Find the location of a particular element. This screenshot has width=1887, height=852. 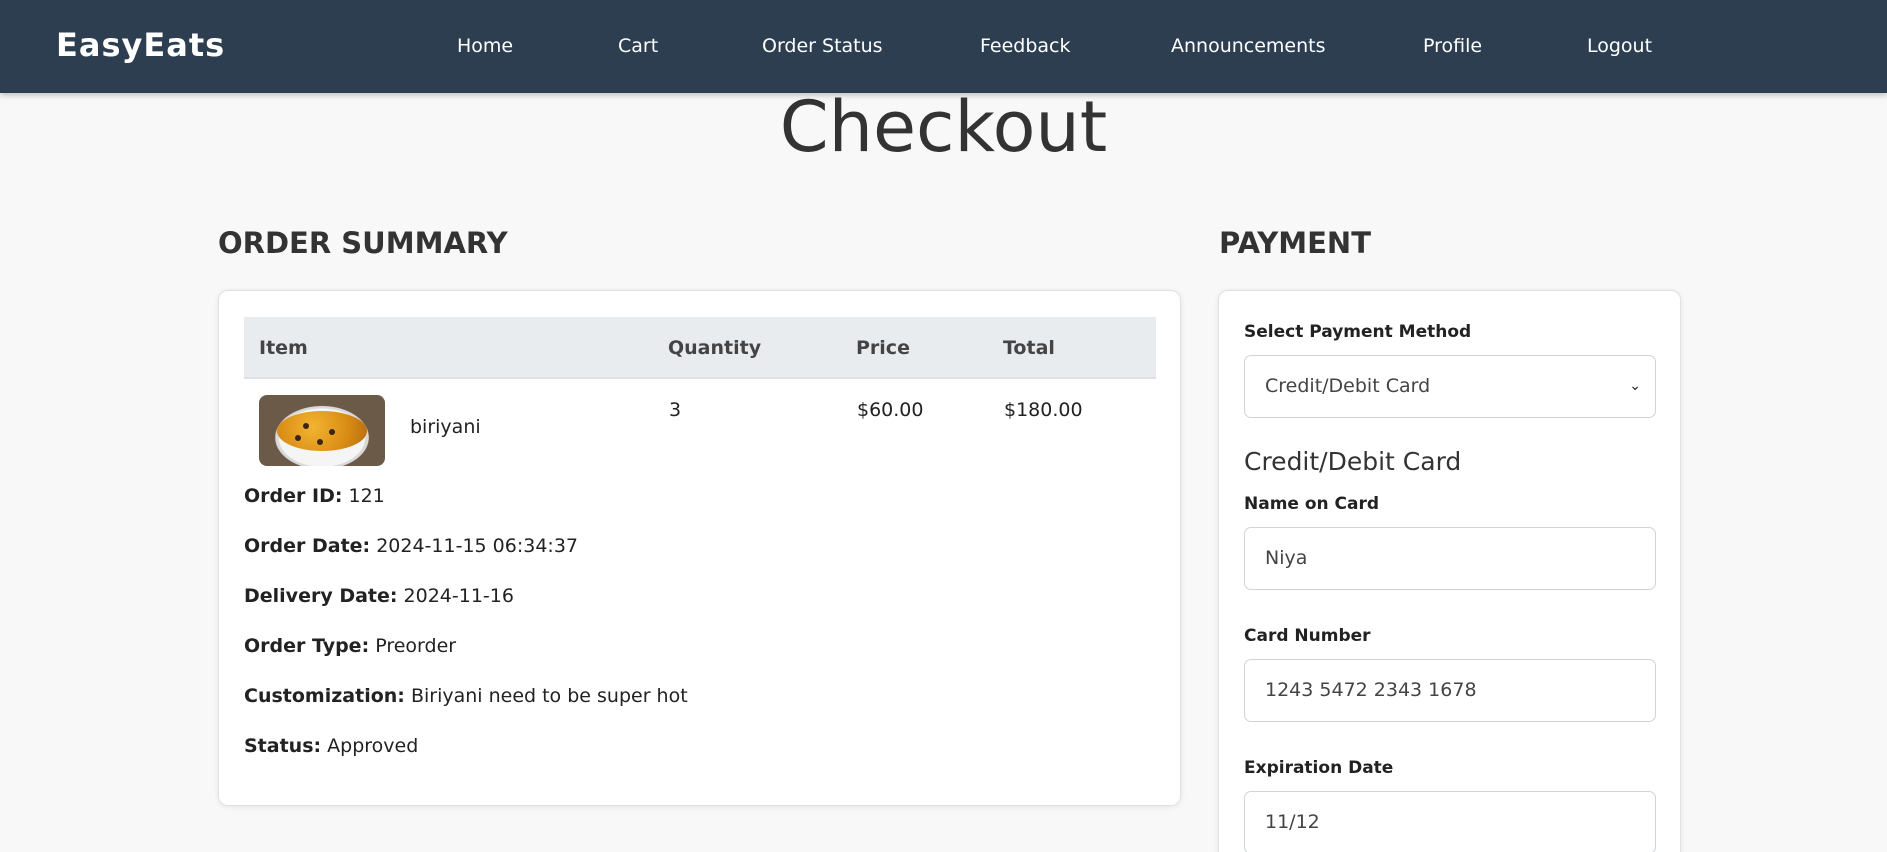

column-header-item: Item is located at coordinates (283, 348).